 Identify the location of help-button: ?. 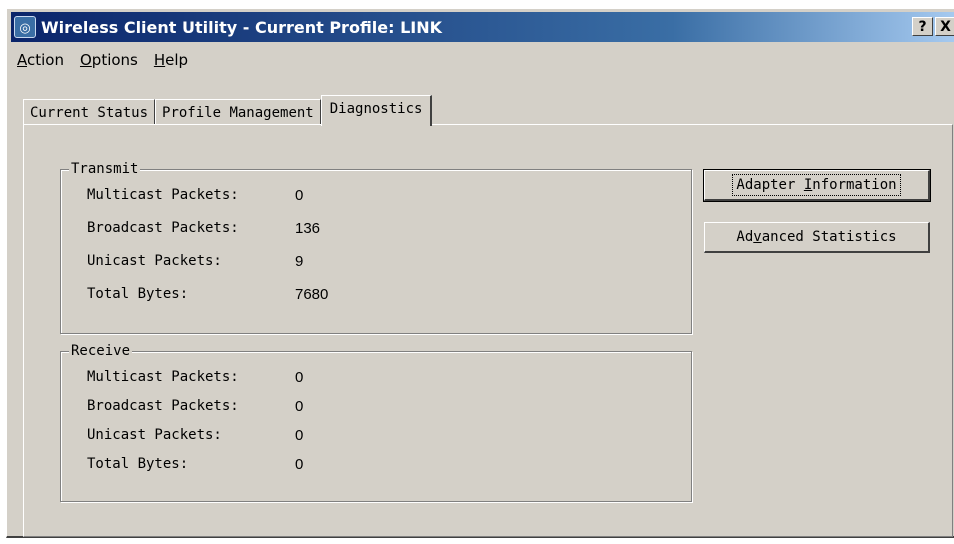
(922, 26).